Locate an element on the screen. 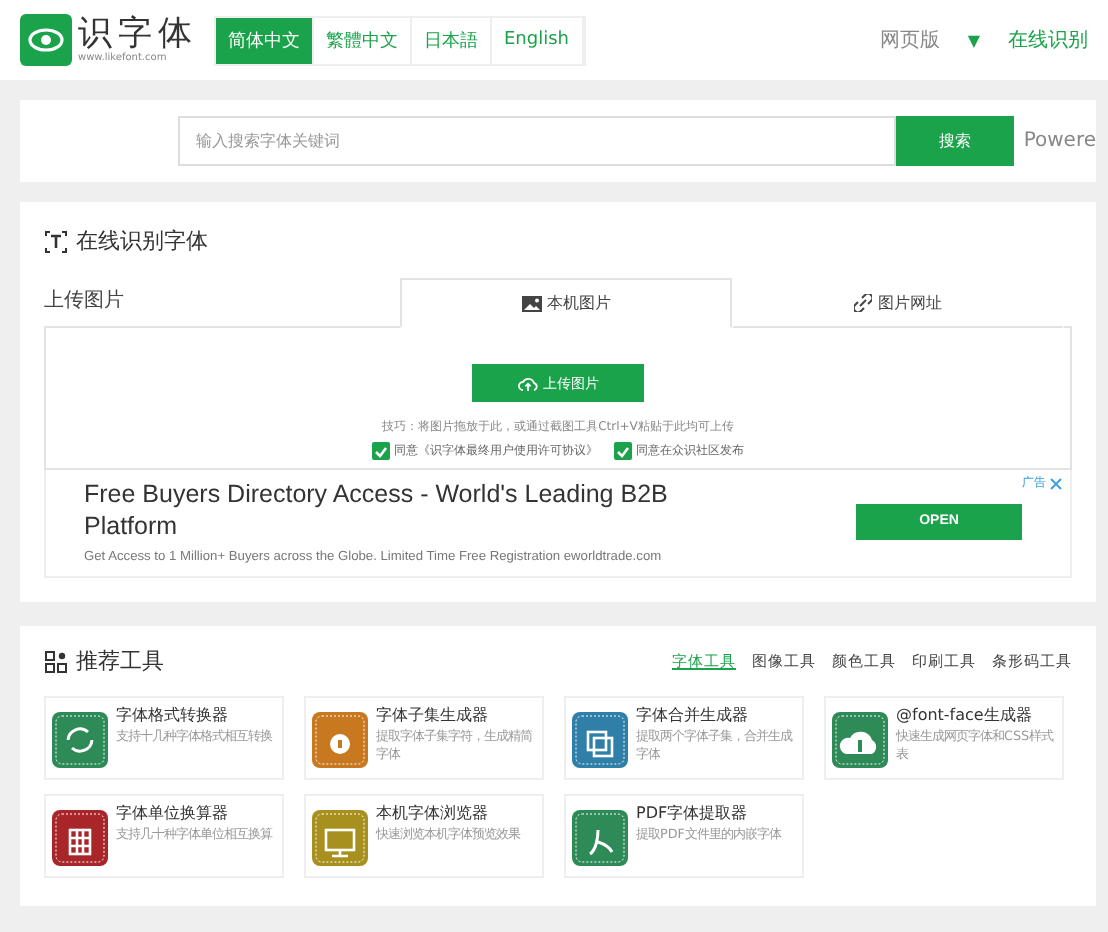 This screenshot has width=1108, height=932. tool-name: 字体格式转换器 is located at coordinates (173, 715).